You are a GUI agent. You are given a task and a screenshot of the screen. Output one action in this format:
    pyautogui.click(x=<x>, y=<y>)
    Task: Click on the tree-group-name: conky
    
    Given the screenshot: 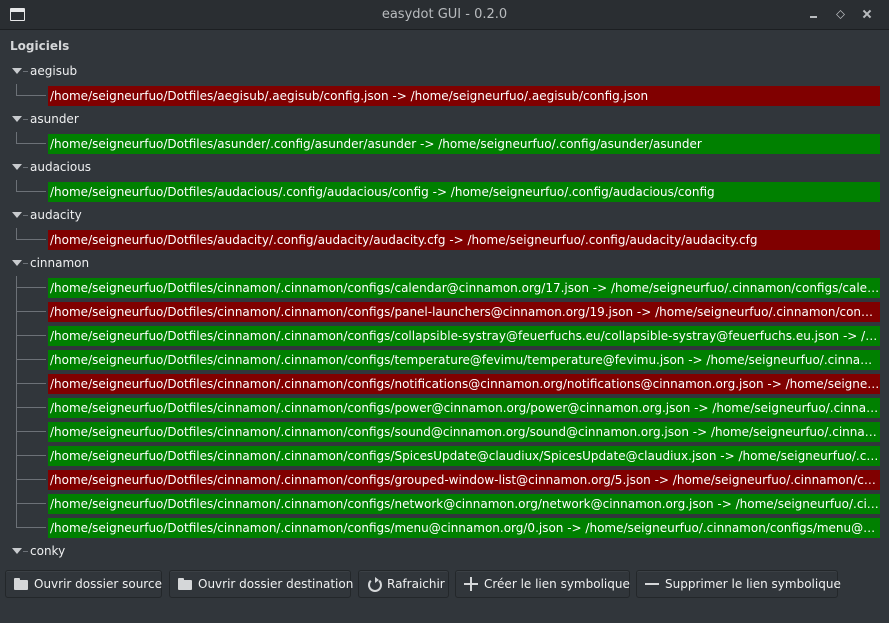 What is the action you would take?
    pyautogui.click(x=48, y=551)
    